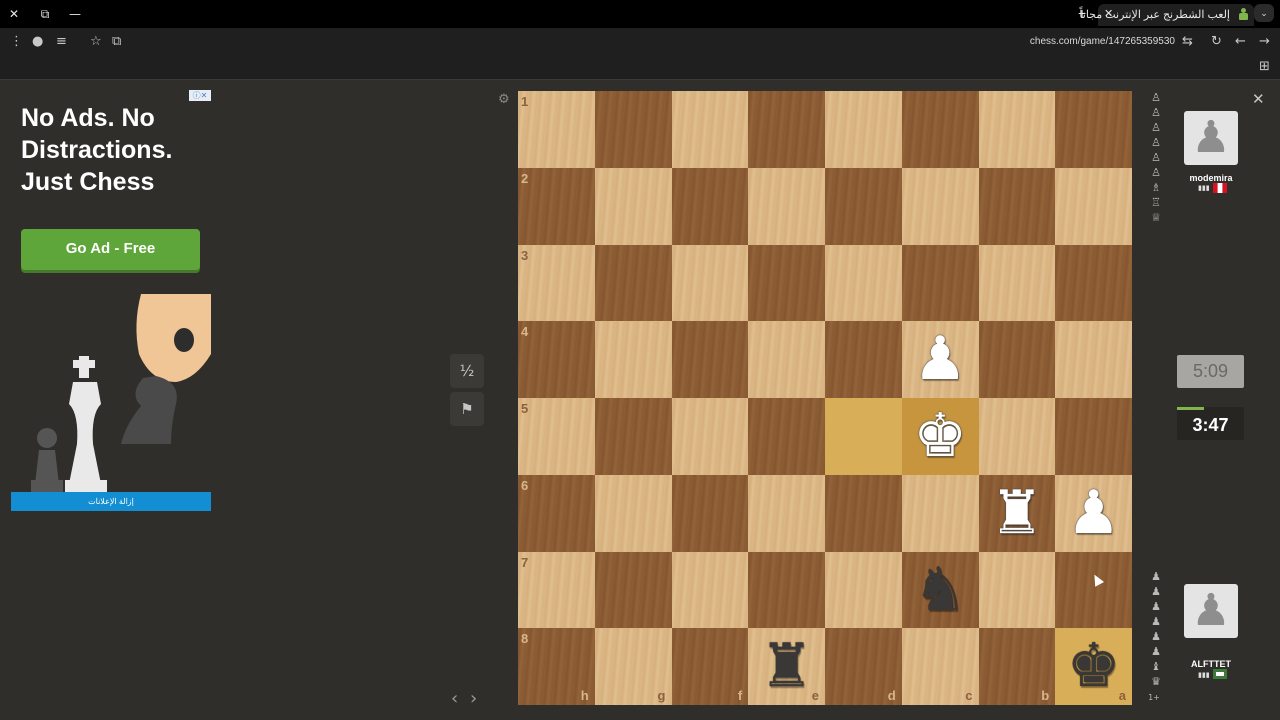 This screenshot has width=1280, height=720. What do you see at coordinates (1097, 41) in the screenshot?
I see `url-field: chess.com/game/147265359530` at bounding box center [1097, 41].